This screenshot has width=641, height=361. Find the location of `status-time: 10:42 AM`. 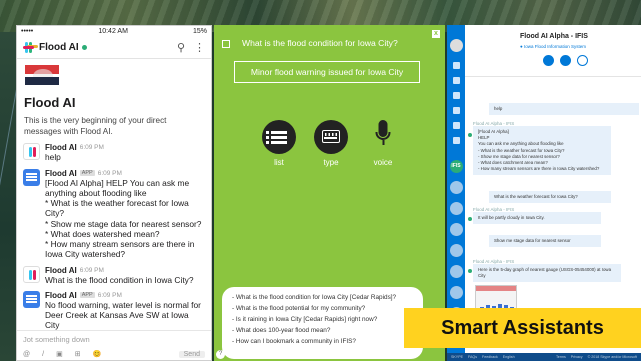

status-time: 10:42 AM is located at coordinates (113, 31).